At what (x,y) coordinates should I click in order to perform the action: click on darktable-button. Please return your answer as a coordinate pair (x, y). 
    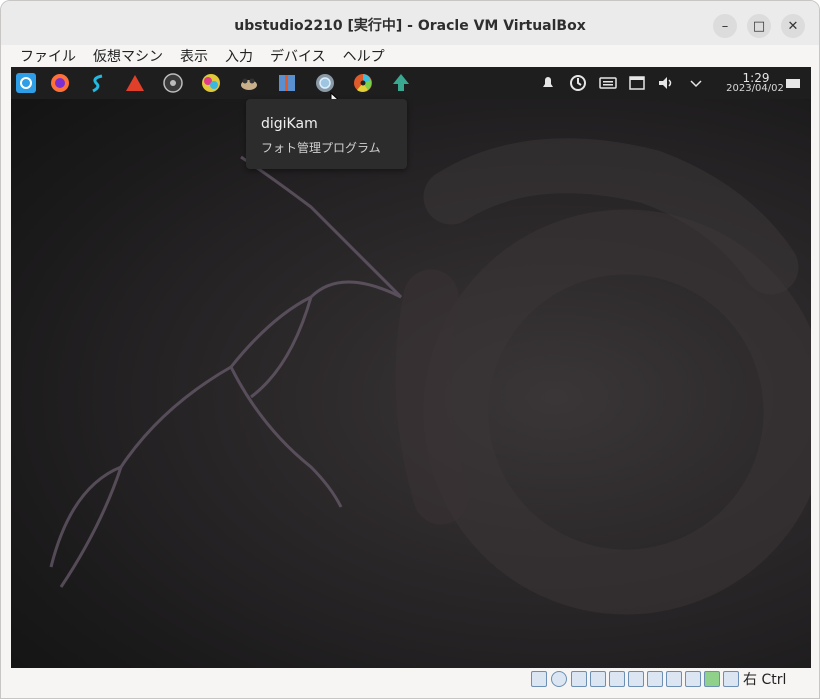
    Looking at the image, I should click on (363, 83).